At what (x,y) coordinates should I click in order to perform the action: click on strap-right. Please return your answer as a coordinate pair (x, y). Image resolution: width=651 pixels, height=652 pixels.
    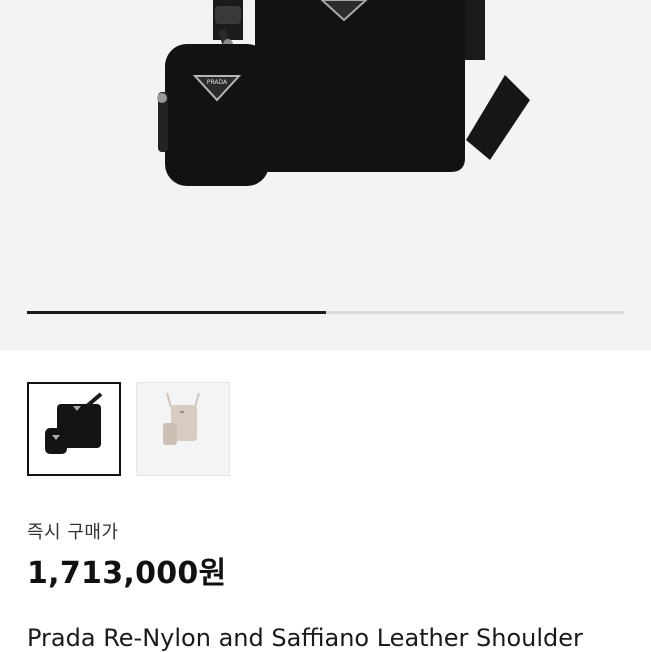
    Looking at the image, I should click on (498, 117).